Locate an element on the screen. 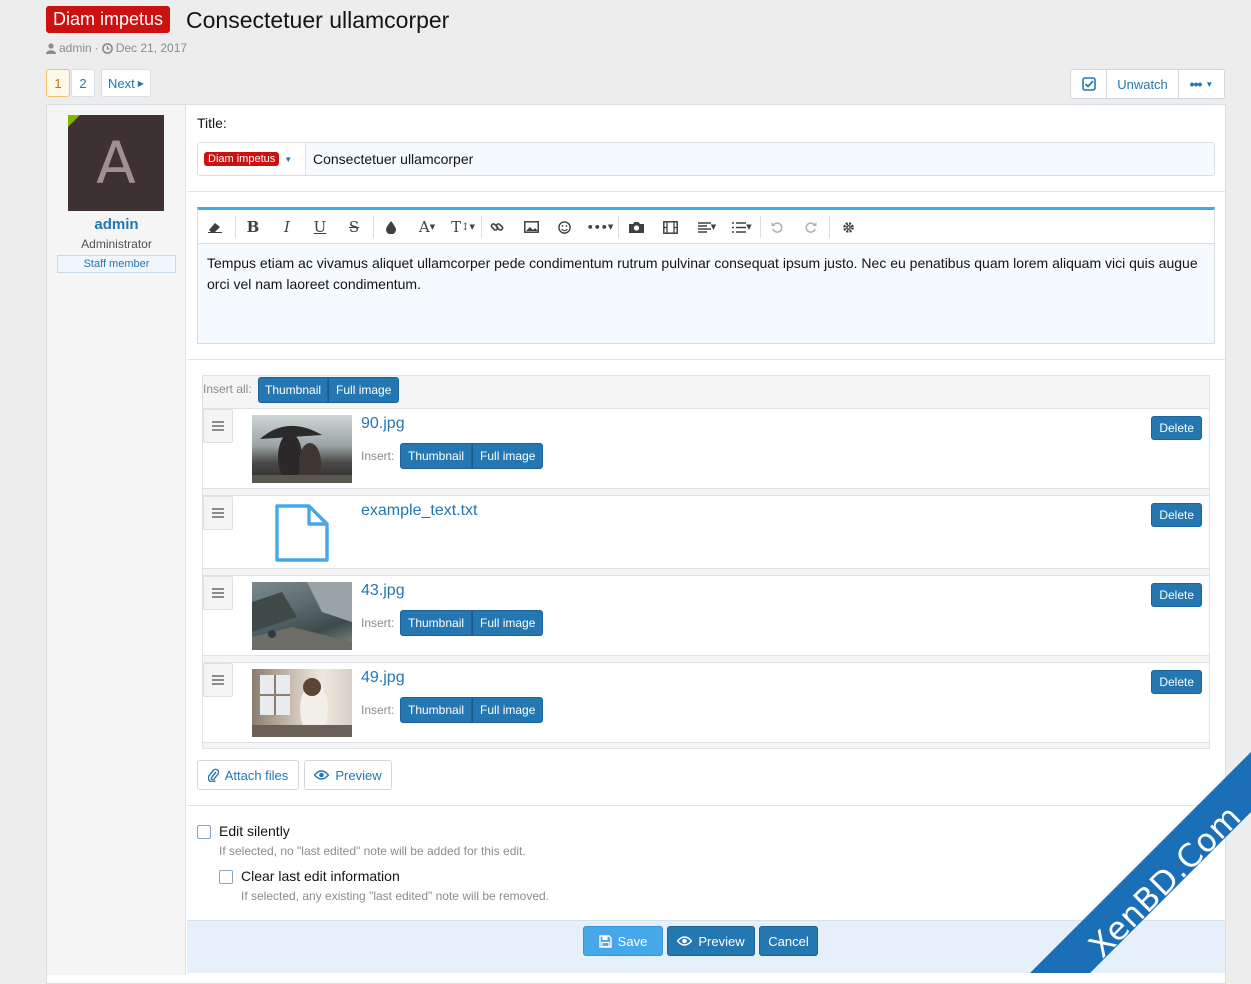  watch-button is located at coordinates (1089, 84).